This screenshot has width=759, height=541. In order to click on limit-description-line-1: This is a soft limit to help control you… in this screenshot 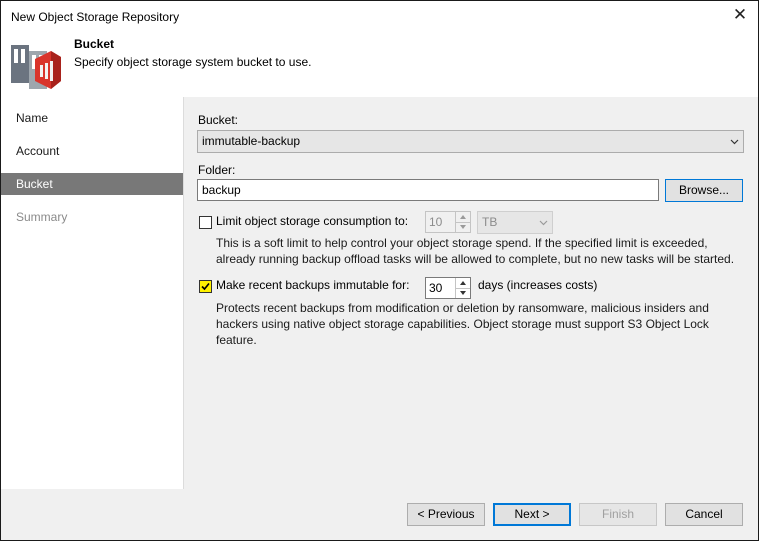, I will do `click(462, 243)`.